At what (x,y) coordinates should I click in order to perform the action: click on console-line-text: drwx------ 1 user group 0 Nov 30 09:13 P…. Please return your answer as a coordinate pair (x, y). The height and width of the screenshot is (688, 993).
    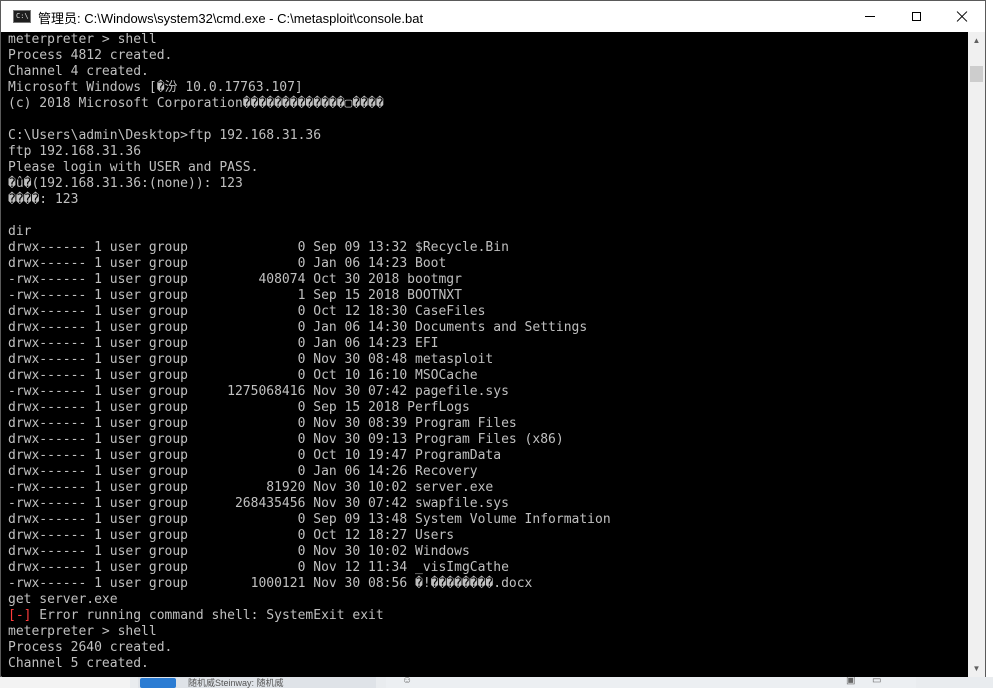
    Looking at the image, I should click on (286, 439).